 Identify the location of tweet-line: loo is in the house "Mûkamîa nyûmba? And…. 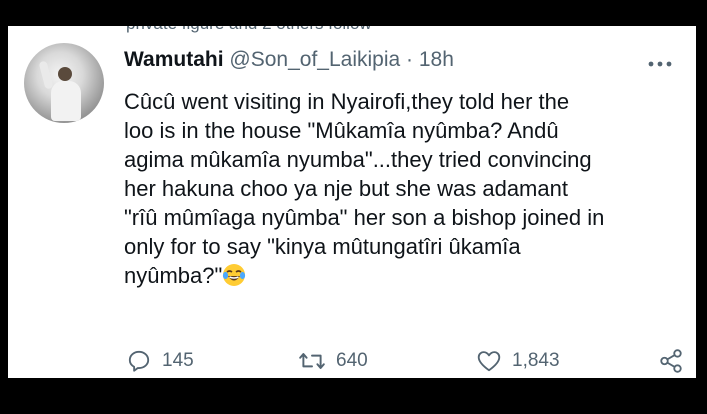
(341, 130).